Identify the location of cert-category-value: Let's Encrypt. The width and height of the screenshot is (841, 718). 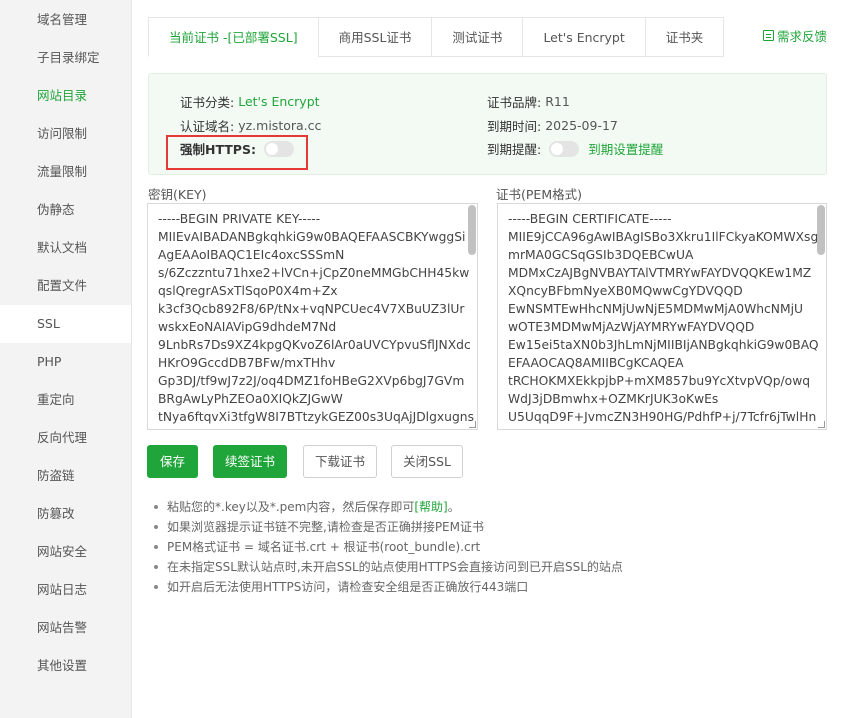
(279, 101).